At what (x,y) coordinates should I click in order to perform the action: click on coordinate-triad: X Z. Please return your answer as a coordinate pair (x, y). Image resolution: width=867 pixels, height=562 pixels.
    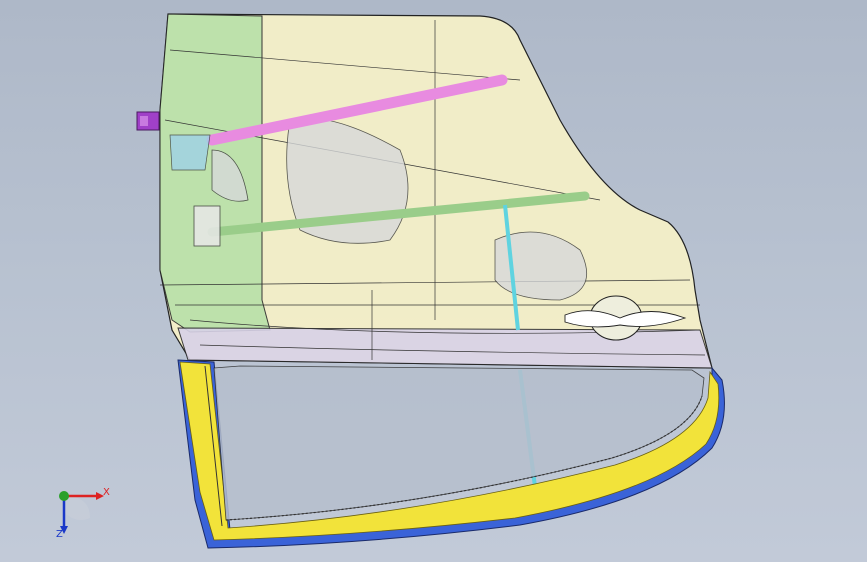
    Looking at the image, I should click on (81, 513).